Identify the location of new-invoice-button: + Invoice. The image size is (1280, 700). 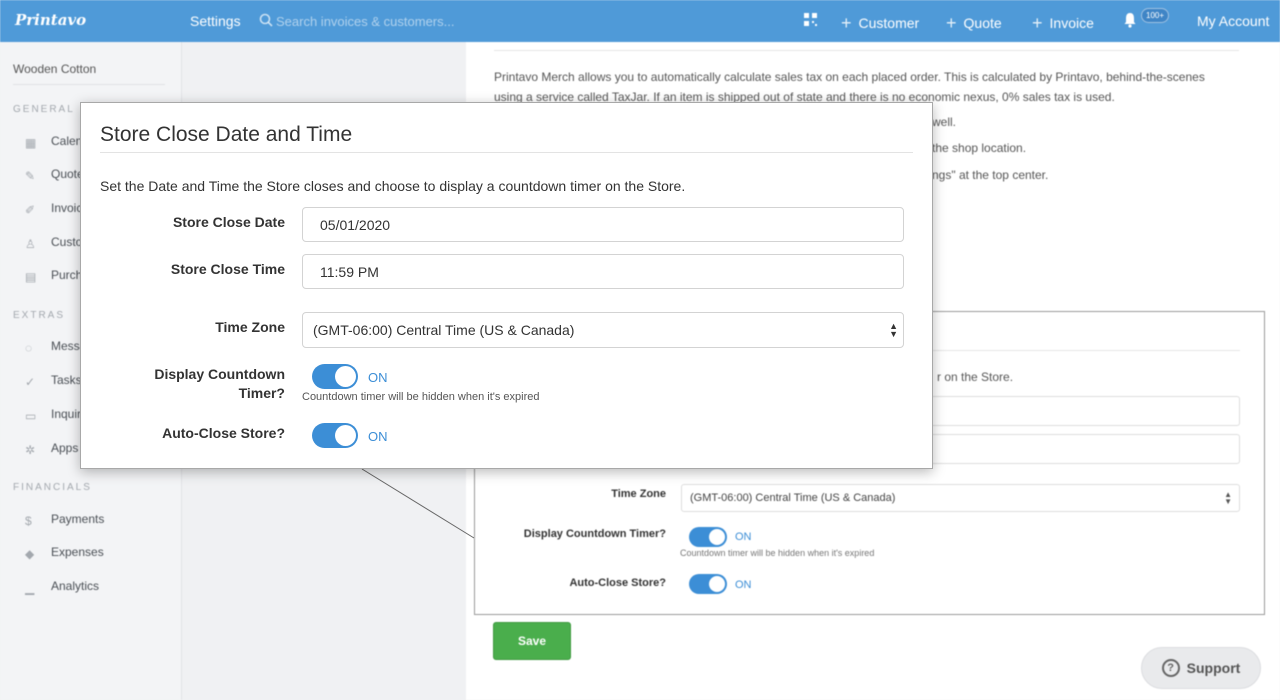
(1063, 22).